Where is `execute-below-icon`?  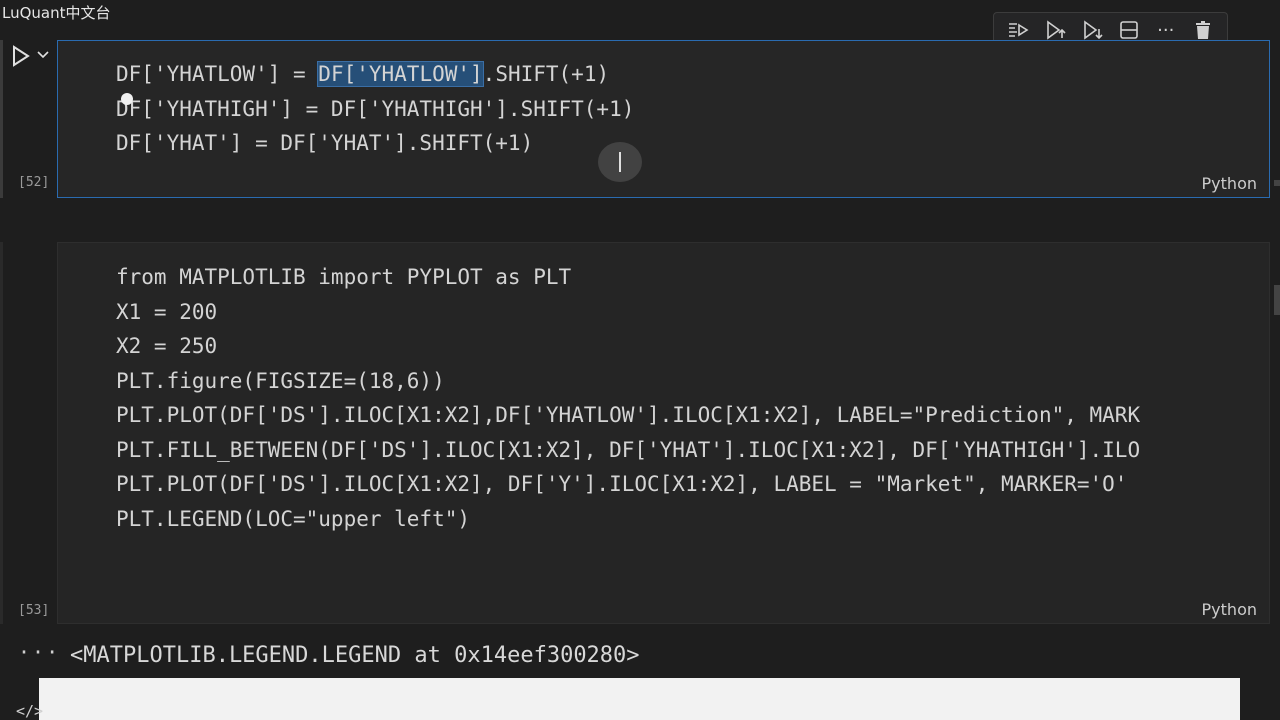
execute-below-icon is located at coordinates (1093, 30).